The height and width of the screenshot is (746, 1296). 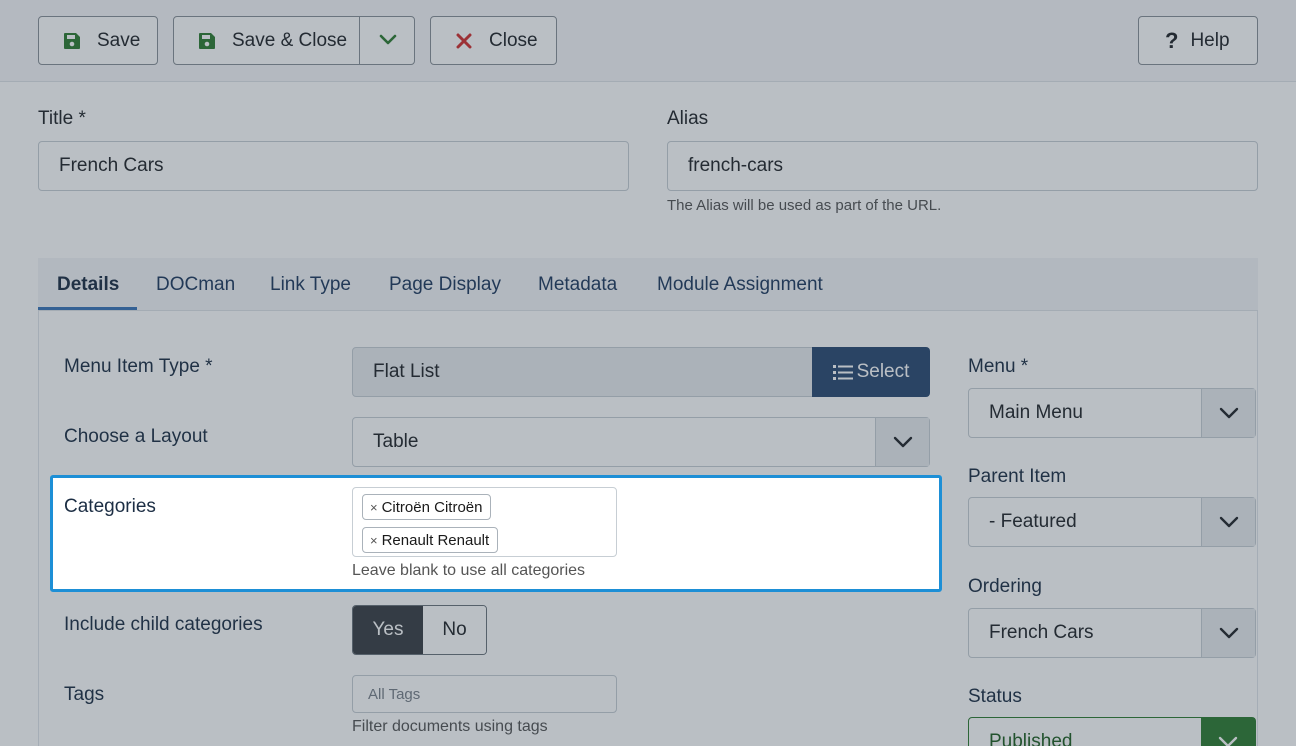 What do you see at coordinates (119, 40) in the screenshot?
I see `save-label: Save` at bounding box center [119, 40].